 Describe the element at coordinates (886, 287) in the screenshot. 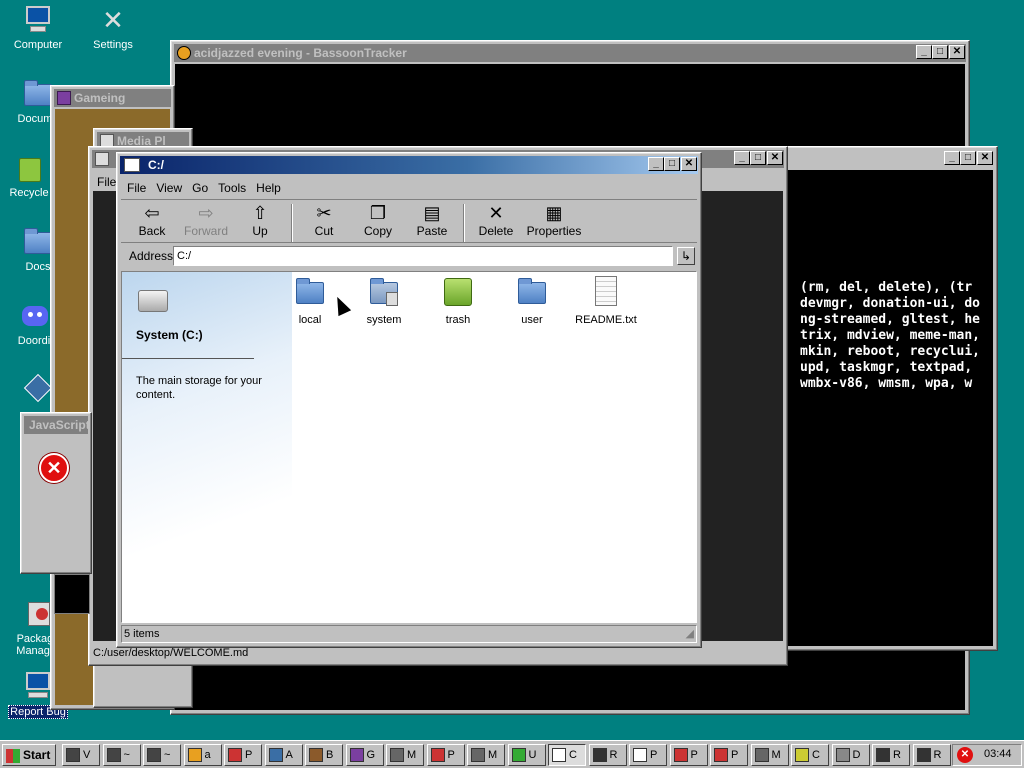

I see `terminal-line: (rm, del, delete), (tr` at that location.